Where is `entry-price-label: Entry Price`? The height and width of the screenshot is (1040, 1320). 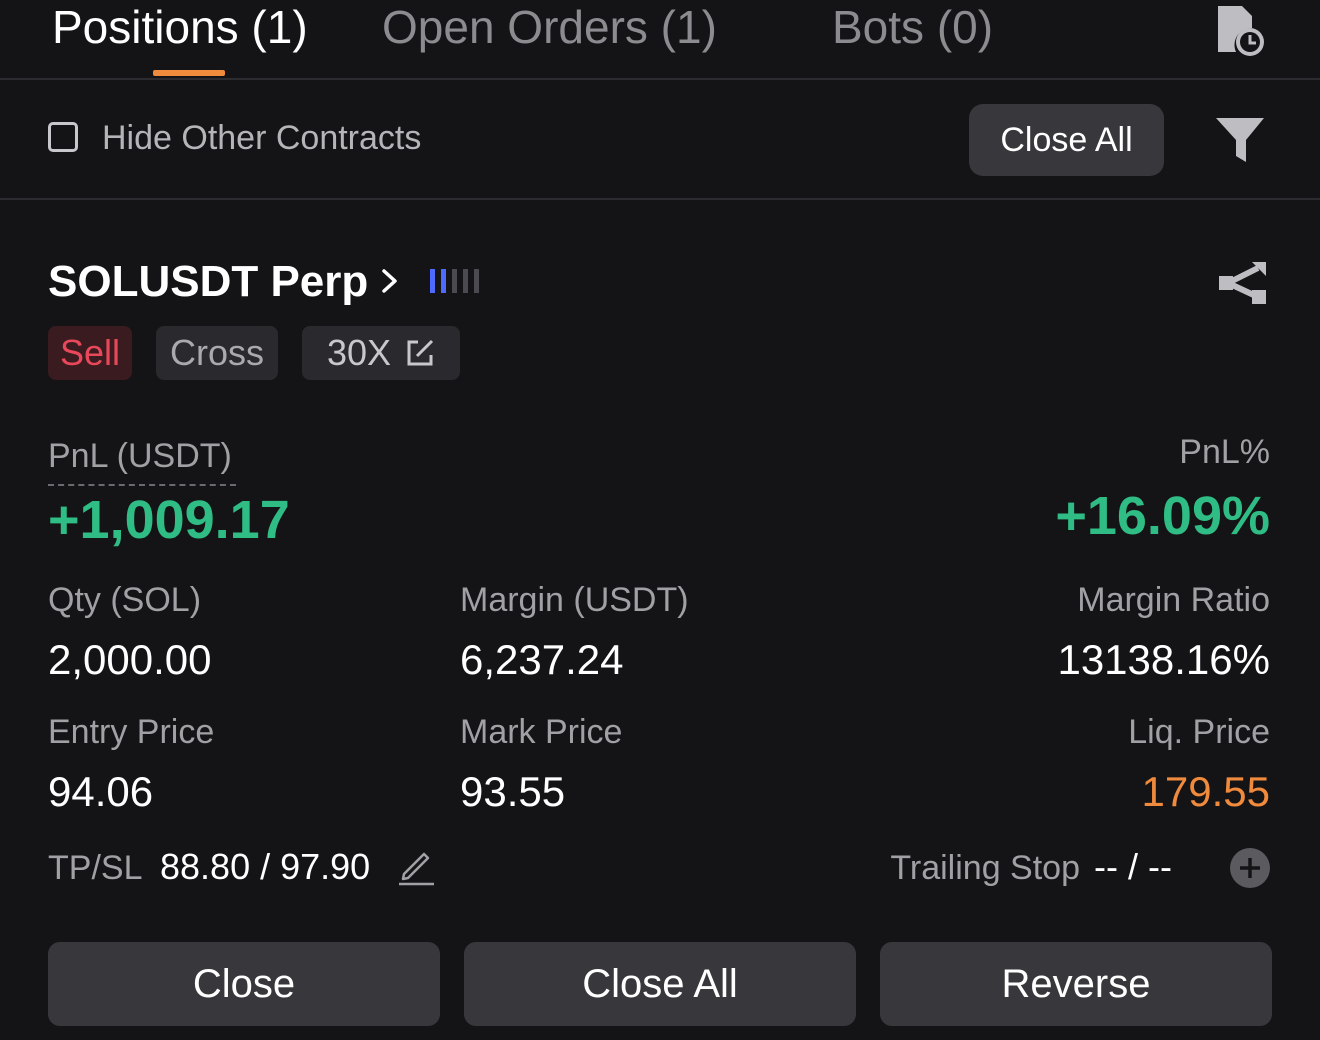 entry-price-label: Entry Price is located at coordinates (131, 732).